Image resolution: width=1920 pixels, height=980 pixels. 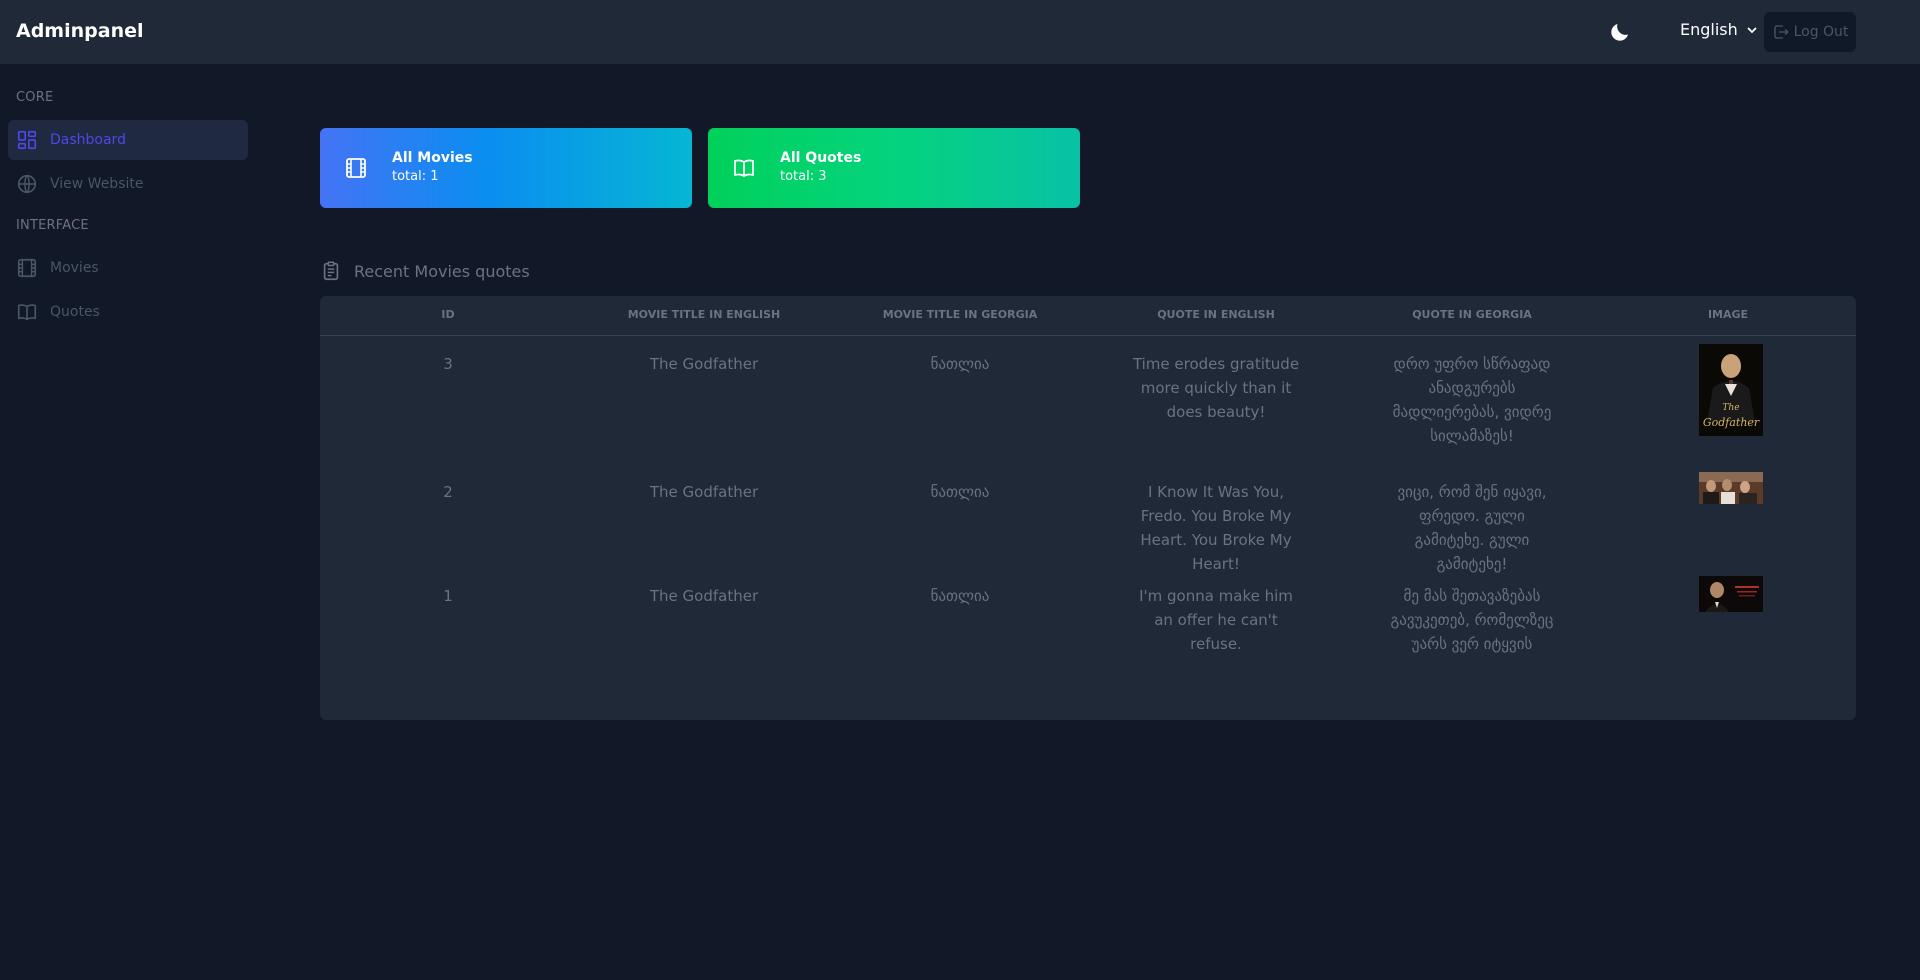 I want to click on recent-quotes-heading: Recent Movies quotes, so click(x=425, y=271).